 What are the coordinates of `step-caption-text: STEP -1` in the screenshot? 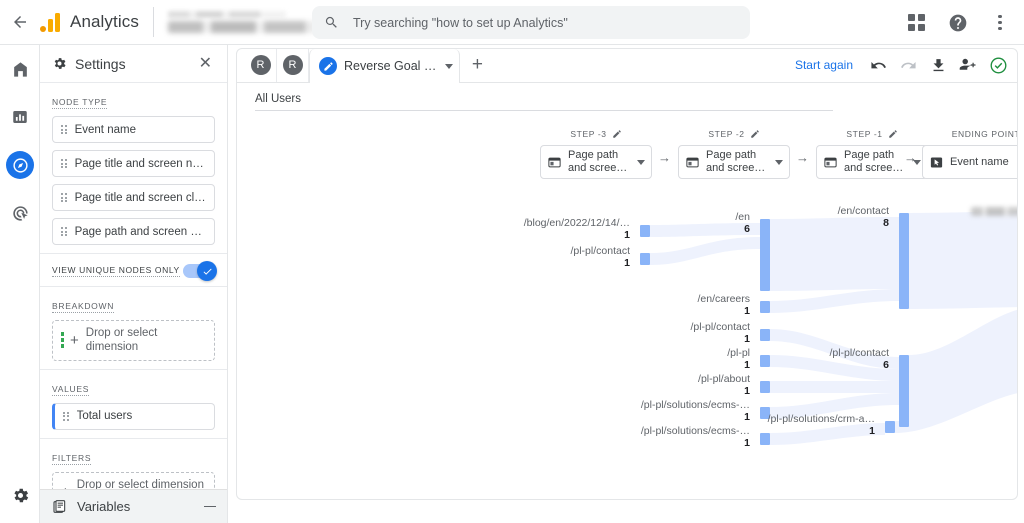 It's located at (864, 133).